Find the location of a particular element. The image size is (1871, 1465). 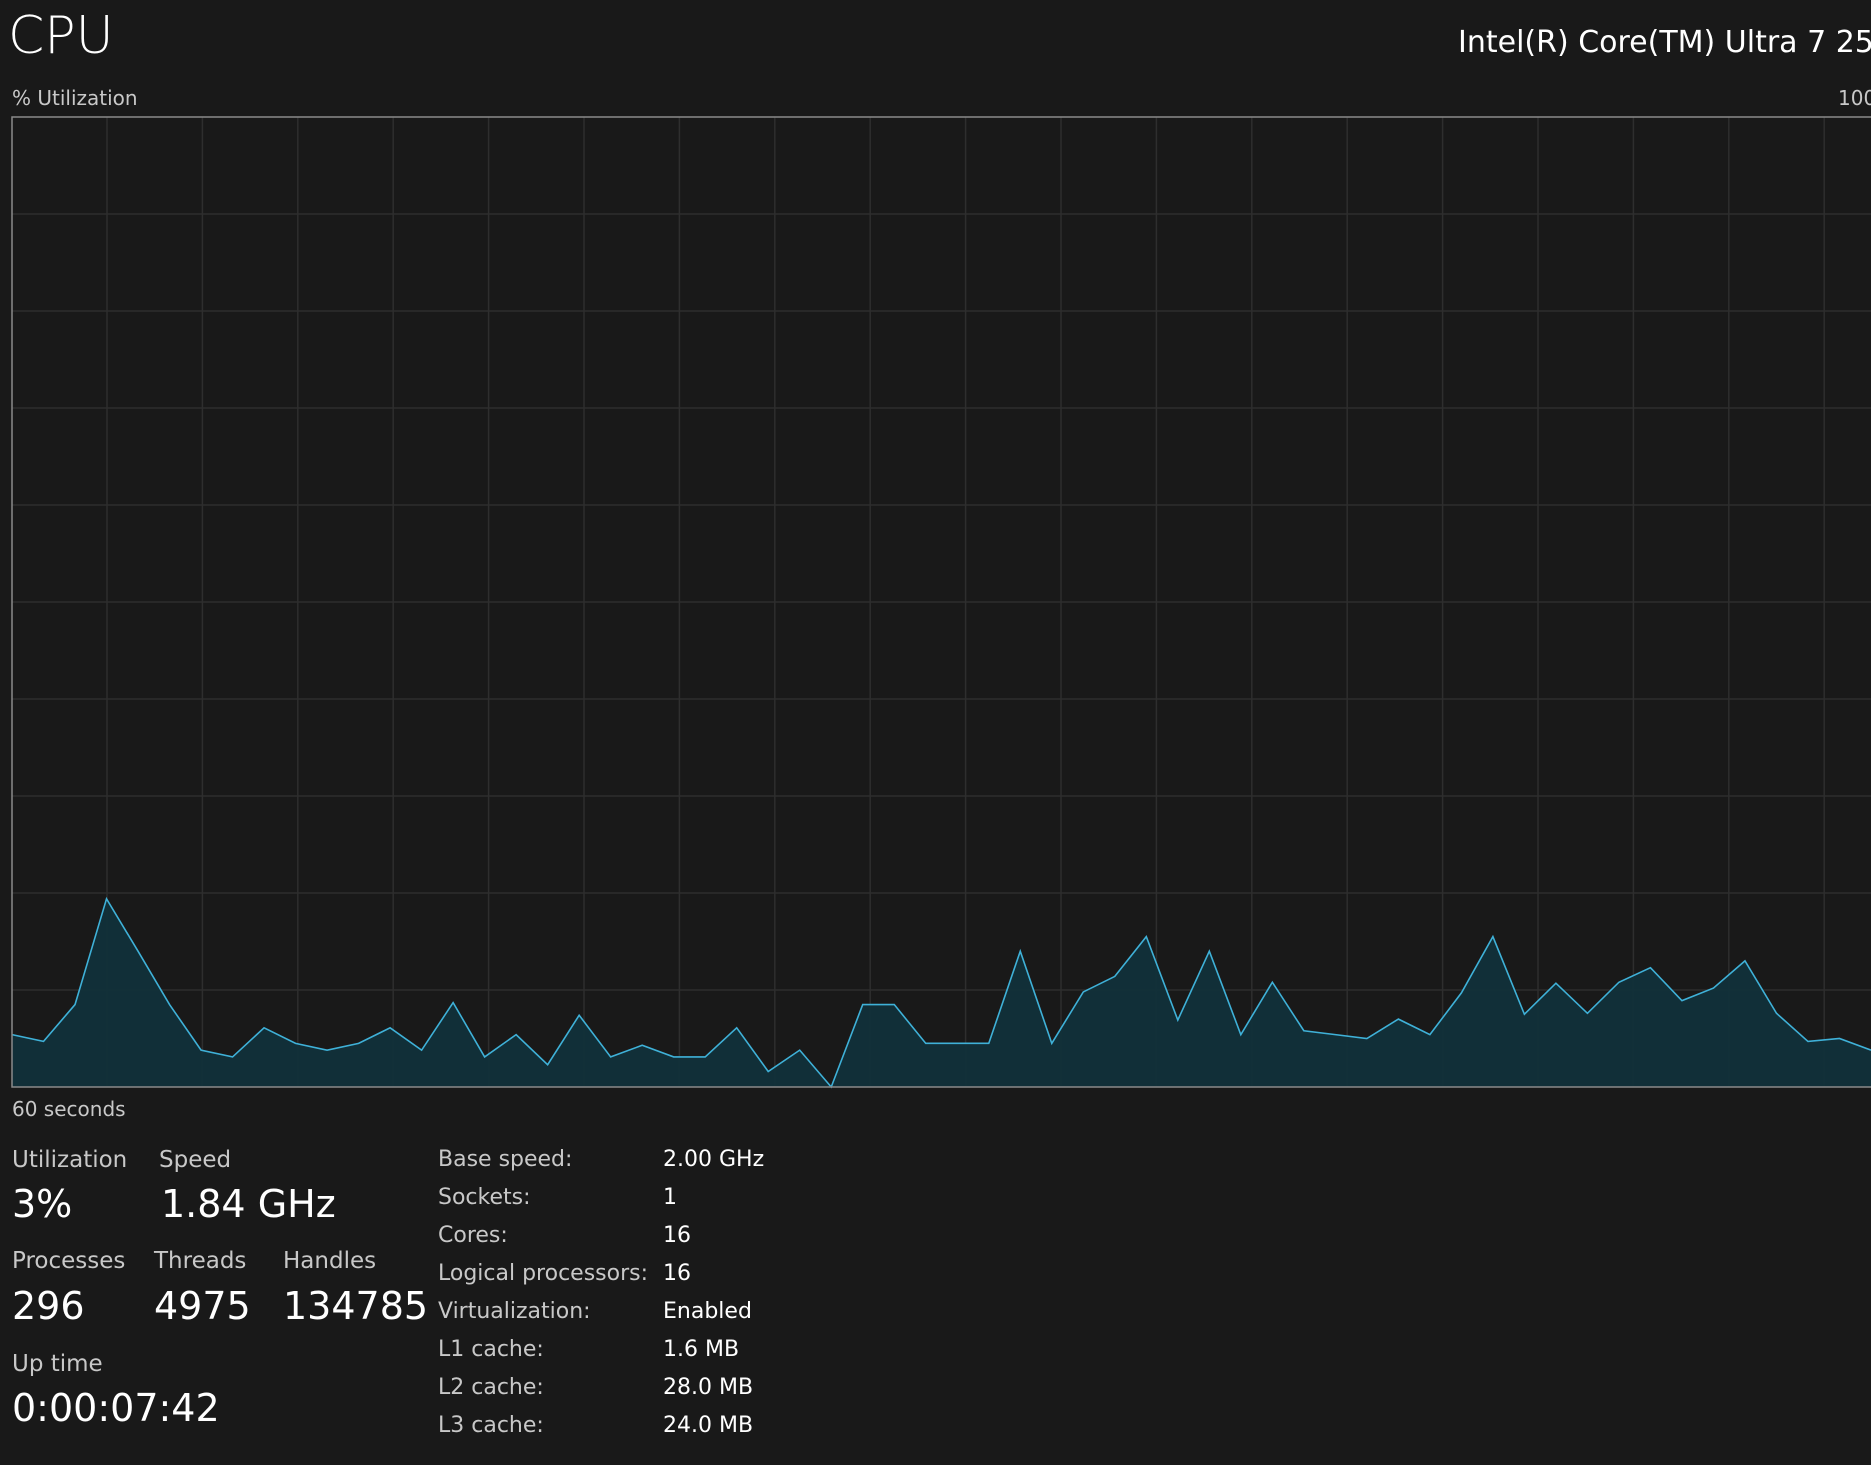

detail-label: Base speed: is located at coordinates (505, 1159).